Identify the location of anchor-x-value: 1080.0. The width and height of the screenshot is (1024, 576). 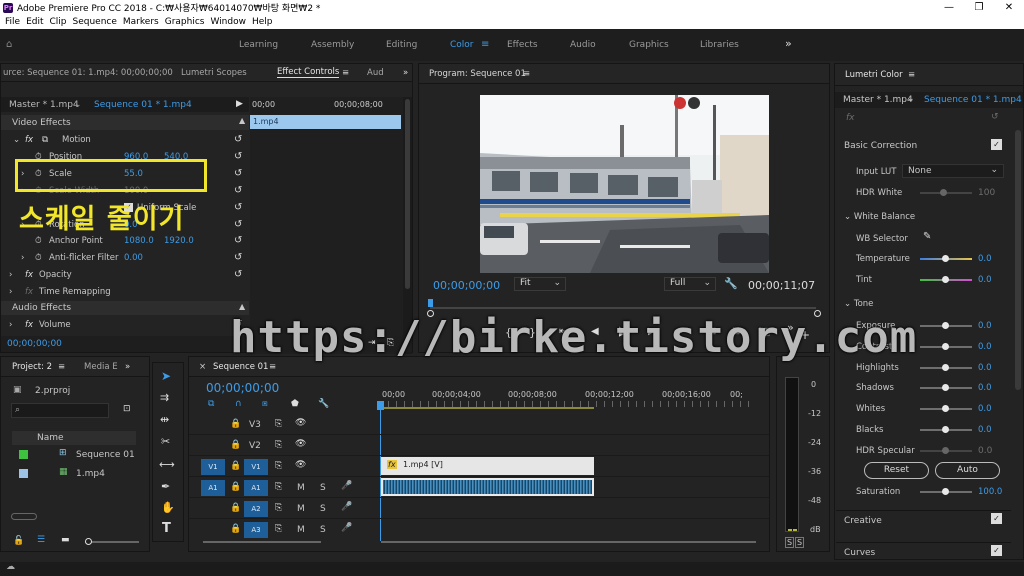
(139, 241).